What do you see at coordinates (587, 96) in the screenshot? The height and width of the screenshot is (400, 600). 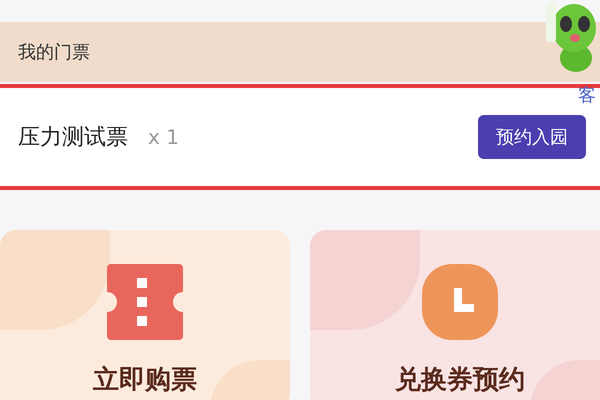 I see `customer-service-label: 客` at bounding box center [587, 96].